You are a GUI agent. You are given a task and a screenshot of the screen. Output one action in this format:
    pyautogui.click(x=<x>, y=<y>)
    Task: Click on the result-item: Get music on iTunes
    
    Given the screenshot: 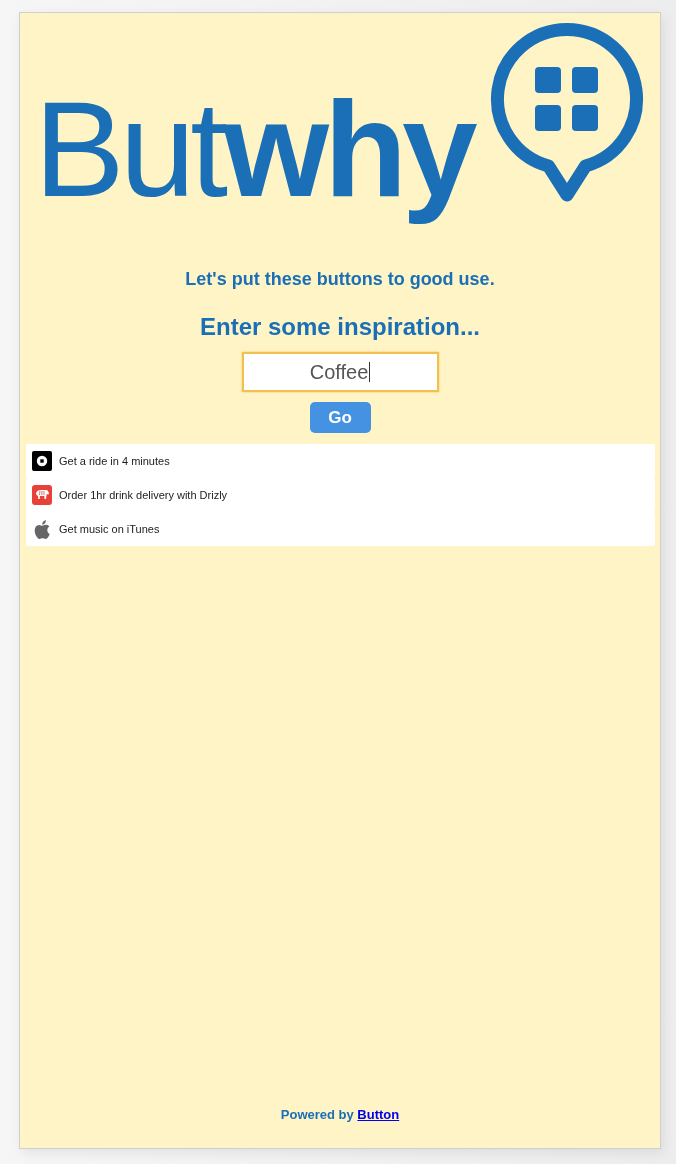 What is the action you would take?
    pyautogui.click(x=340, y=529)
    